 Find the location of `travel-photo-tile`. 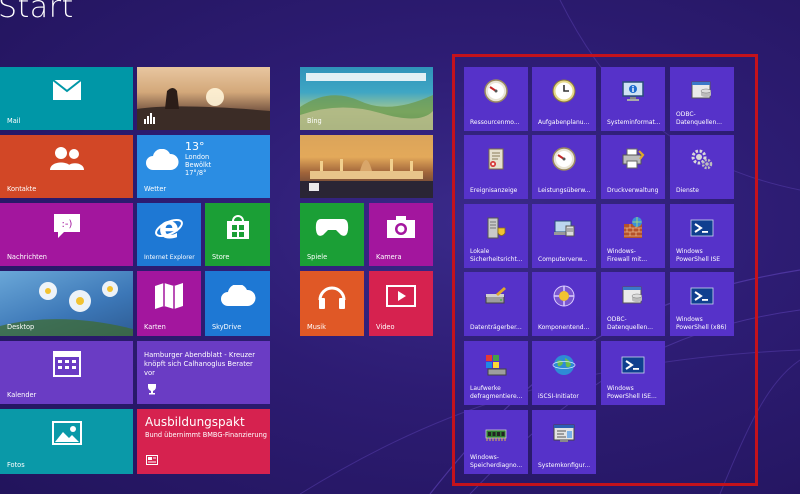

travel-photo-tile is located at coordinates (366, 166).